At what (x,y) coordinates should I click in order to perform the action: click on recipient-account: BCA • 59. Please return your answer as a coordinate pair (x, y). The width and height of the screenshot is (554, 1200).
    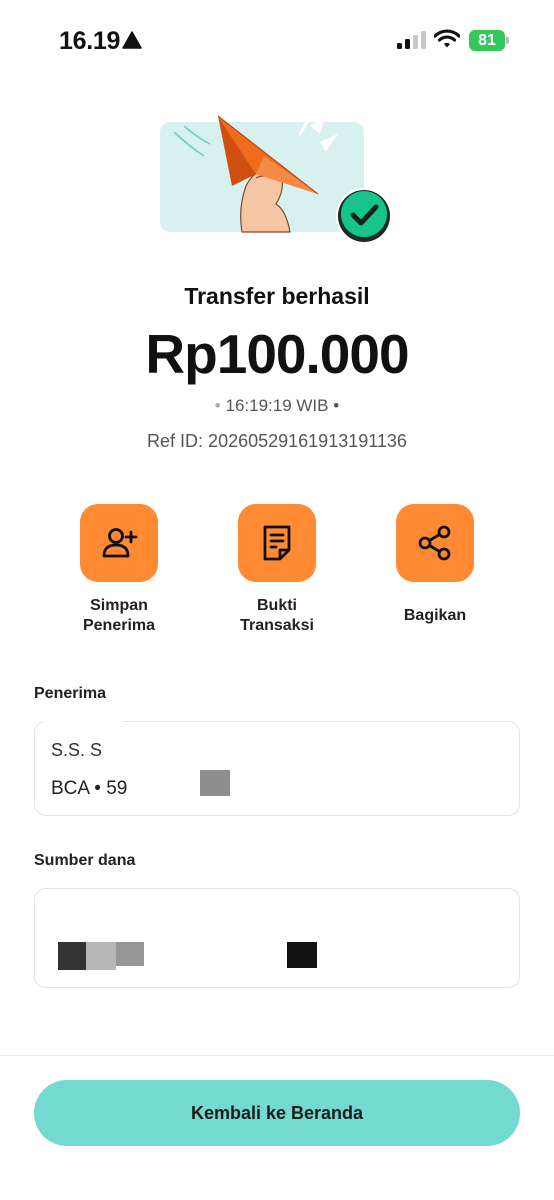
    Looking at the image, I should click on (89, 788).